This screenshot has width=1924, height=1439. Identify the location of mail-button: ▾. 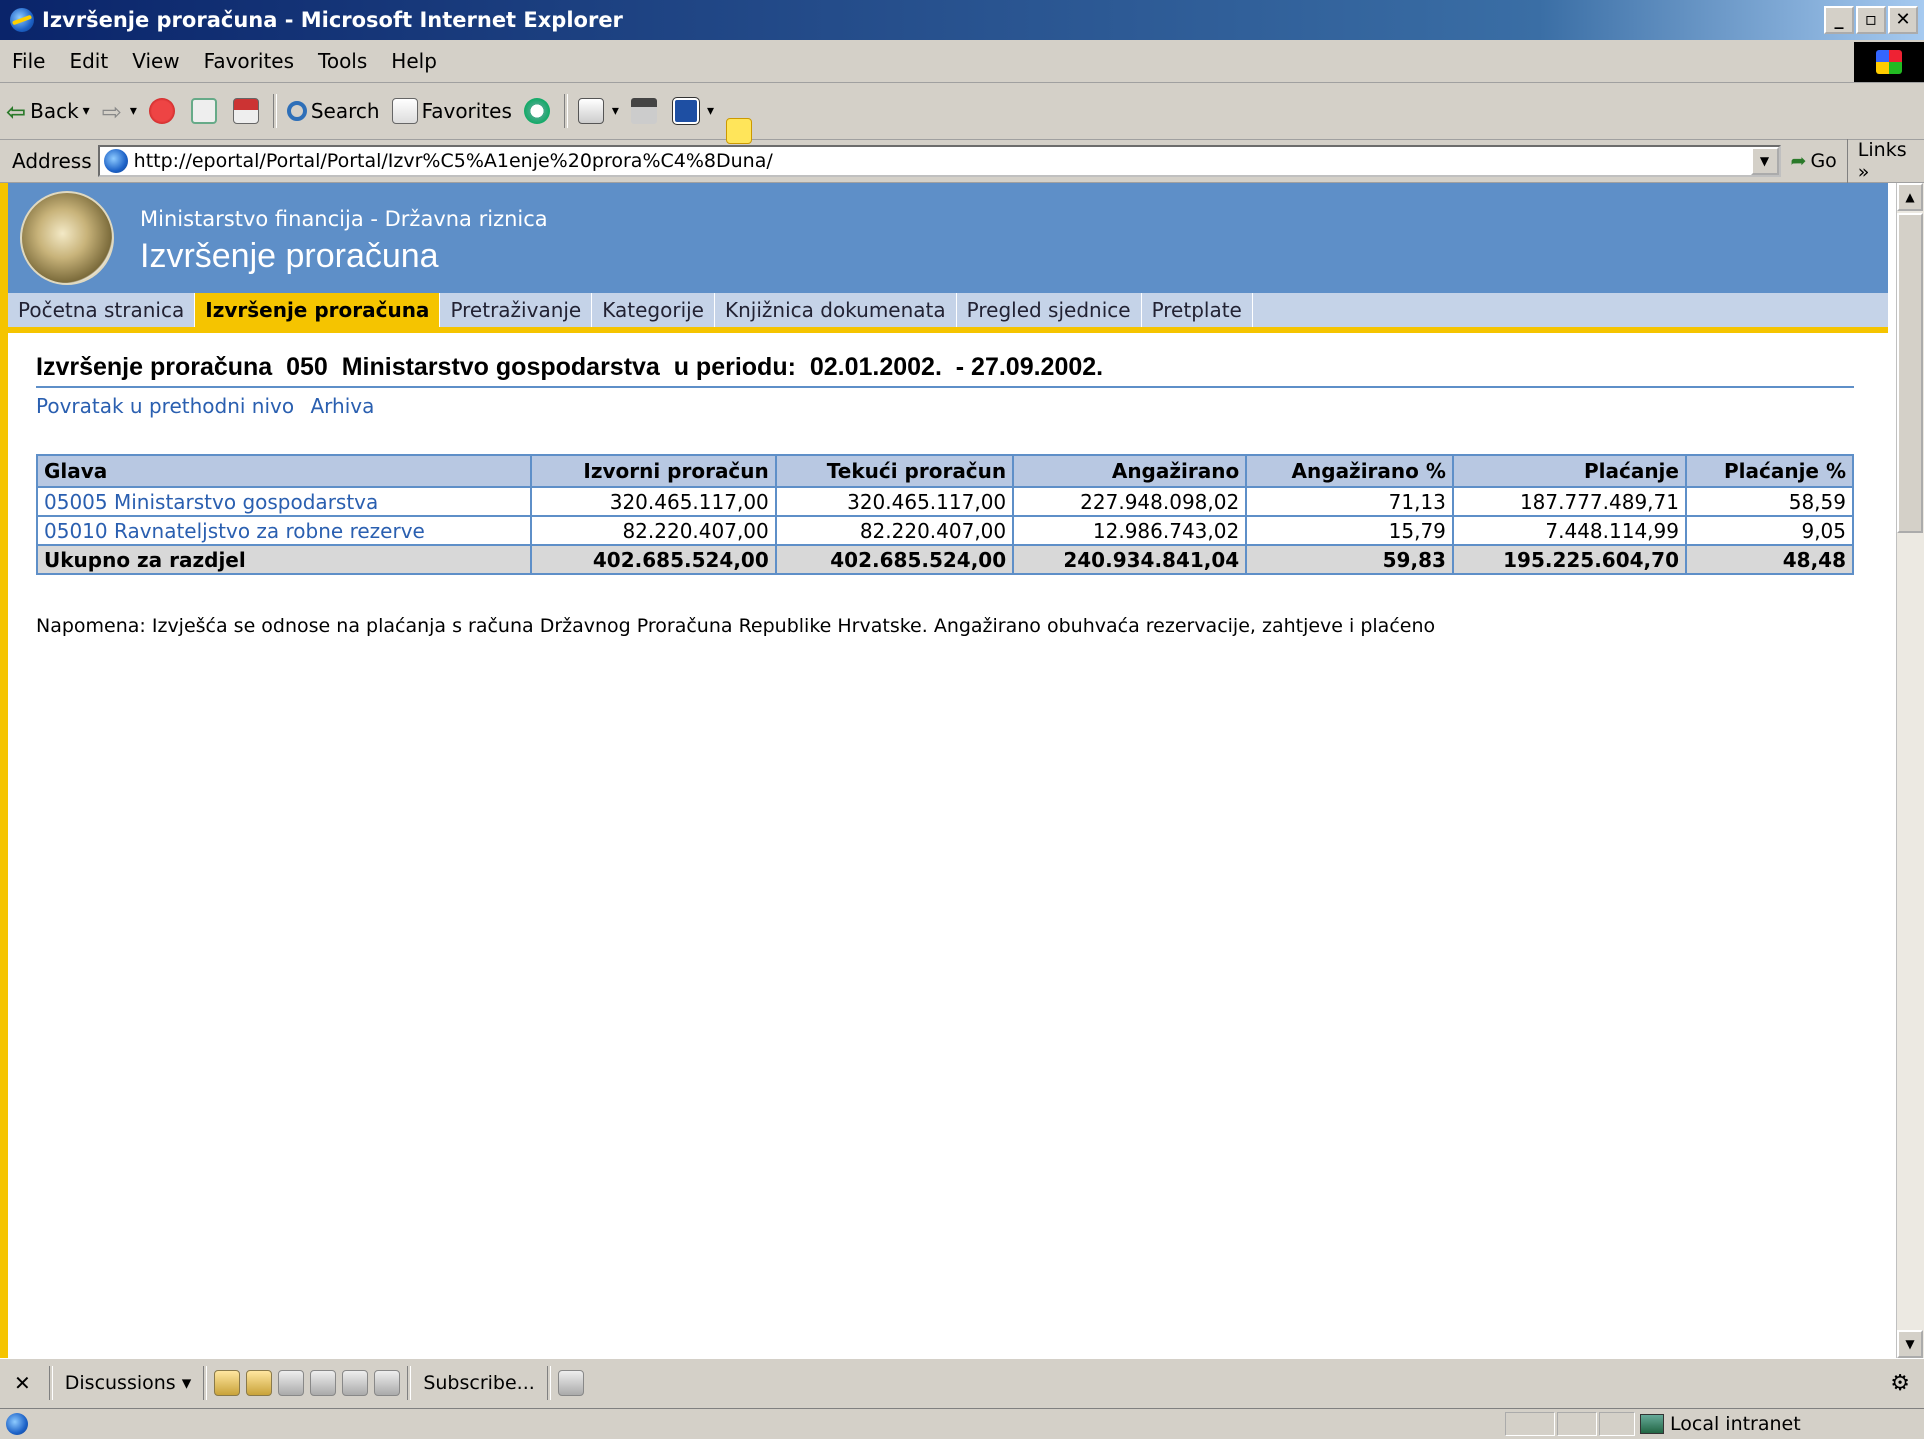
(598, 111).